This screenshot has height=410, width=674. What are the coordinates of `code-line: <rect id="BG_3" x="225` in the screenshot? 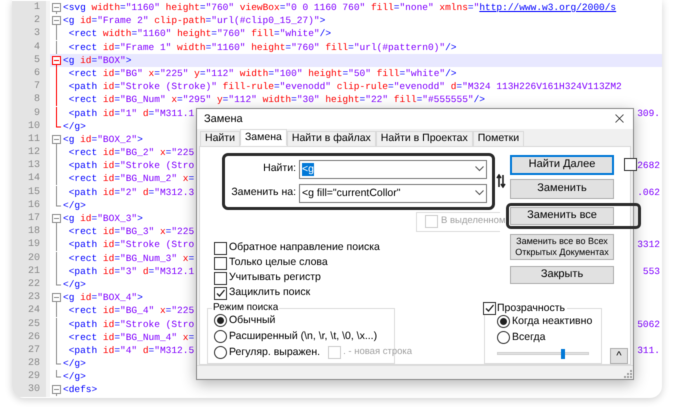 It's located at (131, 231).